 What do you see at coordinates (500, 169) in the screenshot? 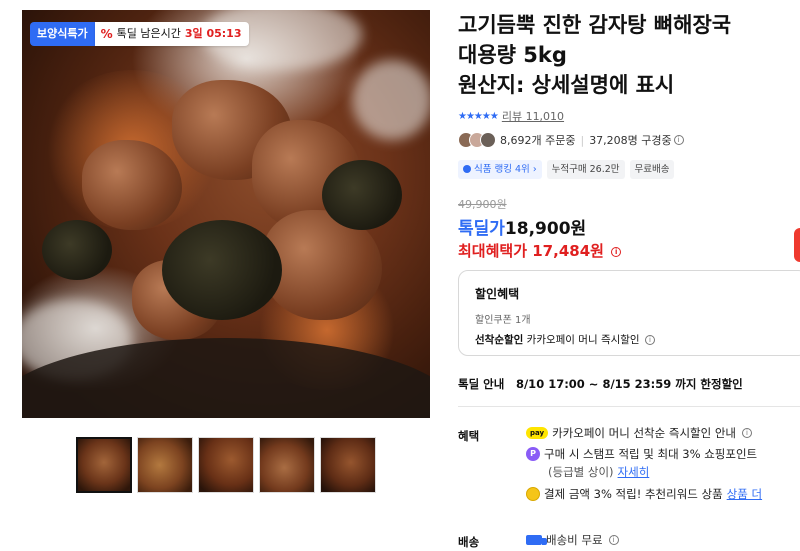
I see `ranking-chip: 식품 랭킹 4위 ›` at bounding box center [500, 169].